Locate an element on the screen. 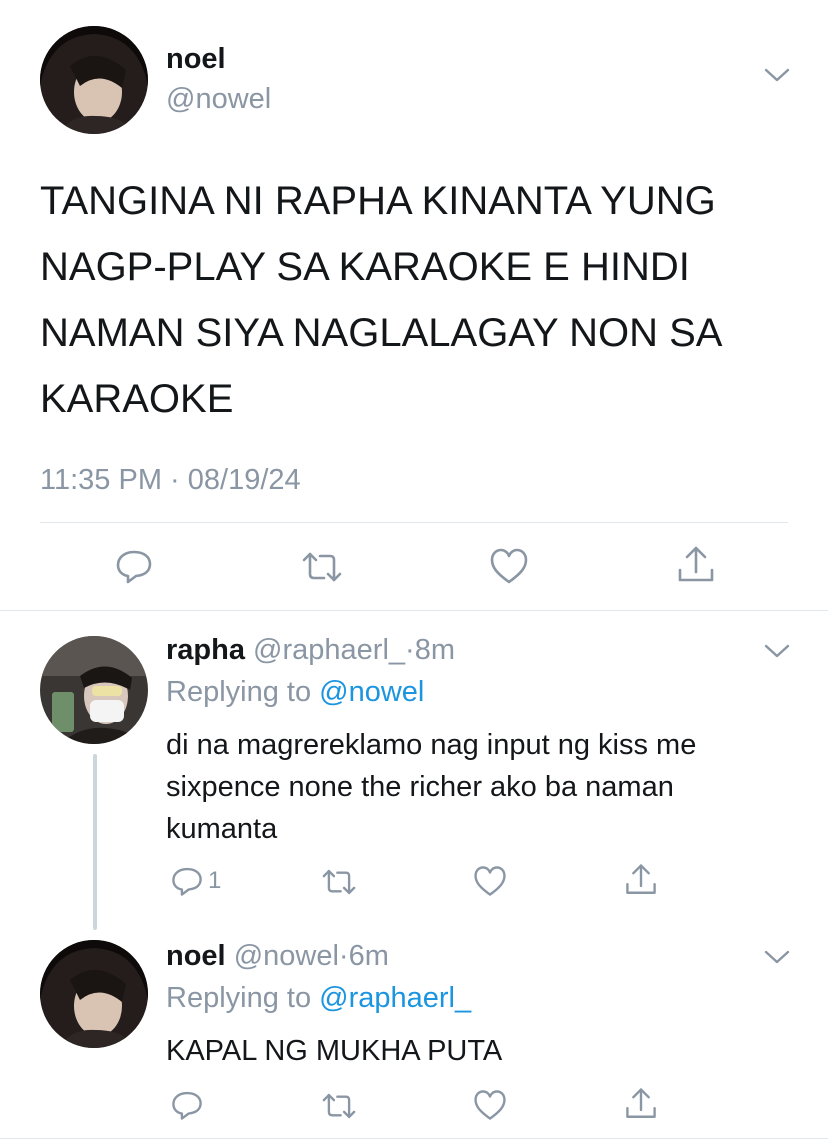 The width and height of the screenshot is (828, 1140). reply-header: noel @nowel·6m is located at coordinates (277, 956).